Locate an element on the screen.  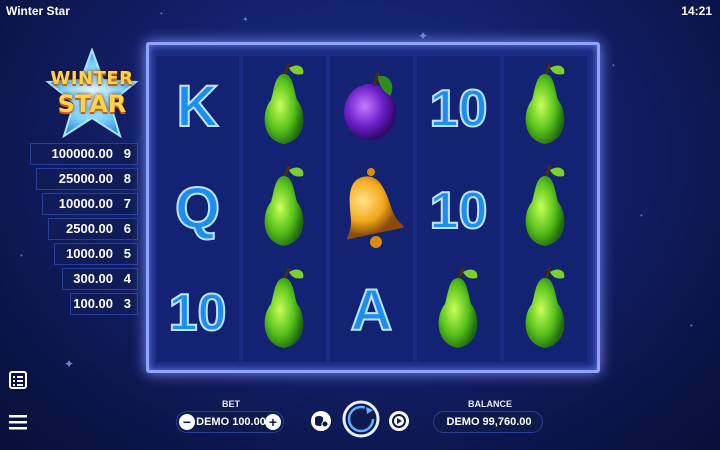
reel-4: 10 10 is located at coordinates (458, 209).